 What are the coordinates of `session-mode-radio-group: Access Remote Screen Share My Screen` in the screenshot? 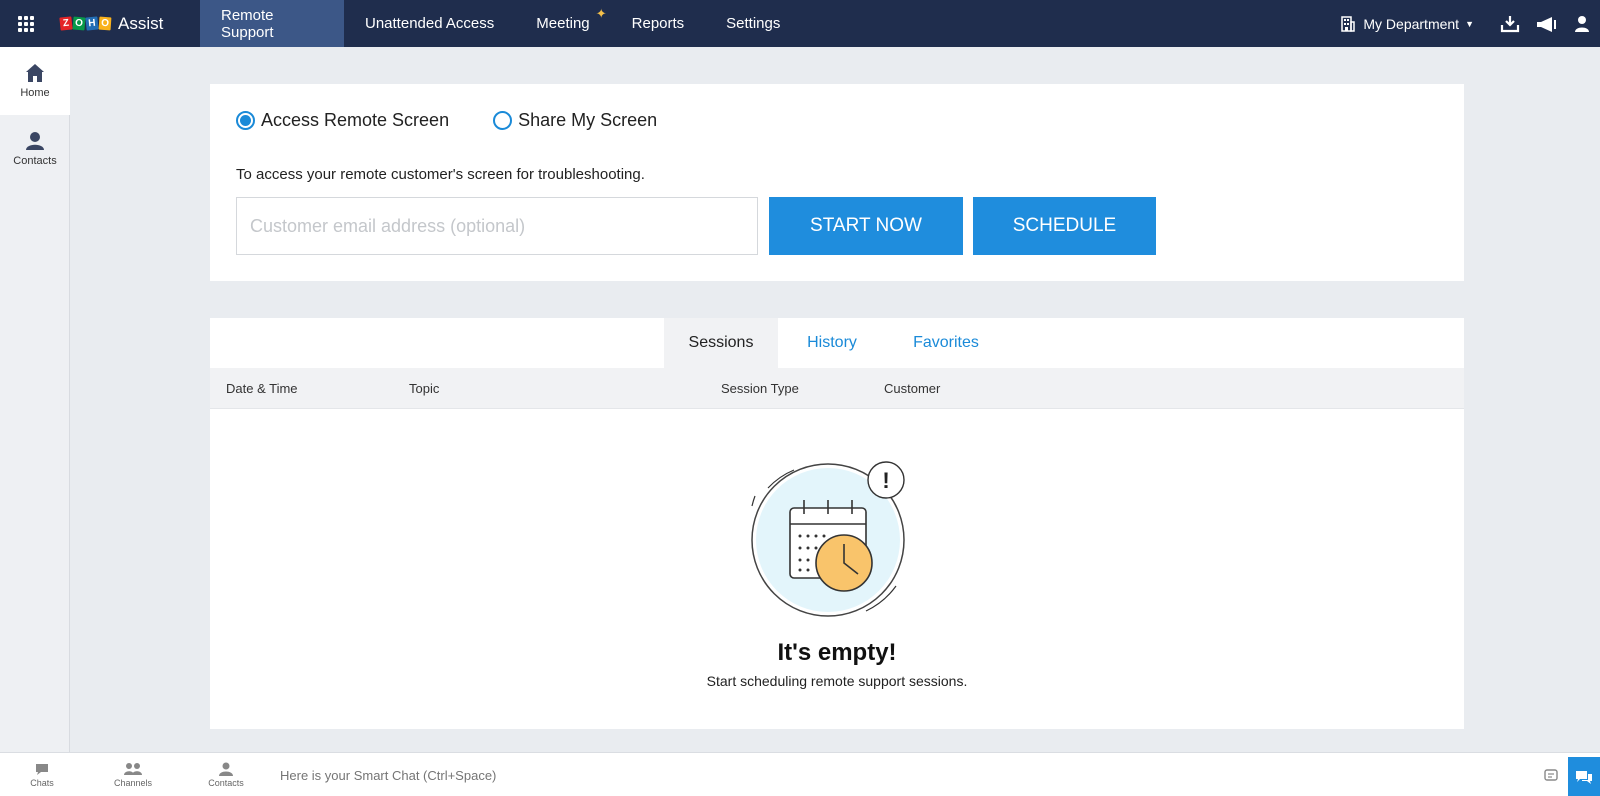 It's located at (468, 120).